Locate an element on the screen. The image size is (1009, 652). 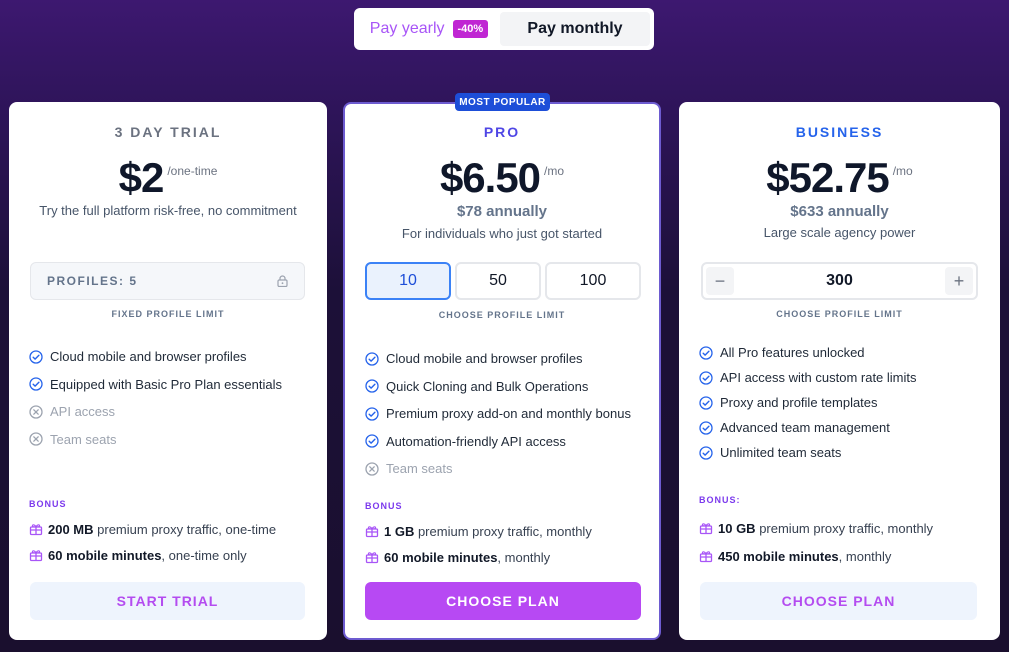
bonus-item: 60 mobile minutes, monthly is located at coordinates (478, 557).